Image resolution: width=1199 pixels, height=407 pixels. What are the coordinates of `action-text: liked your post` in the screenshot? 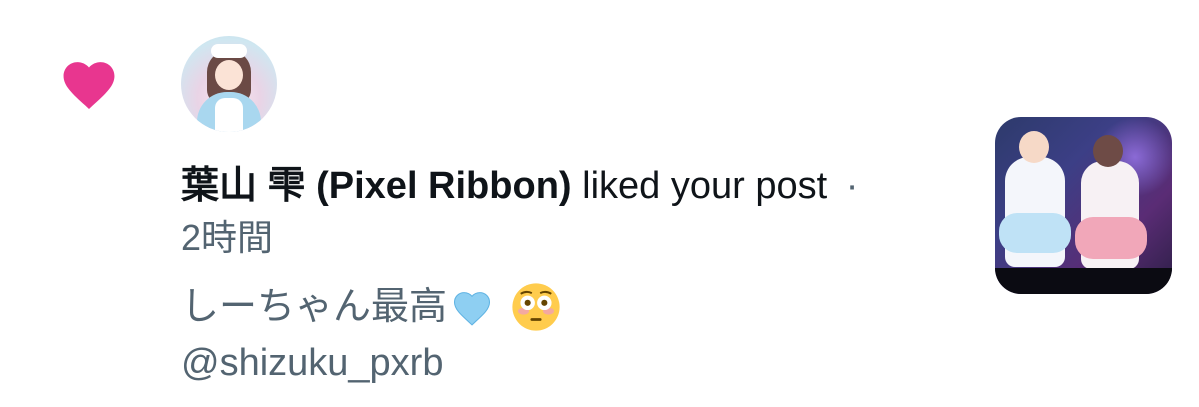 It's located at (705, 186).